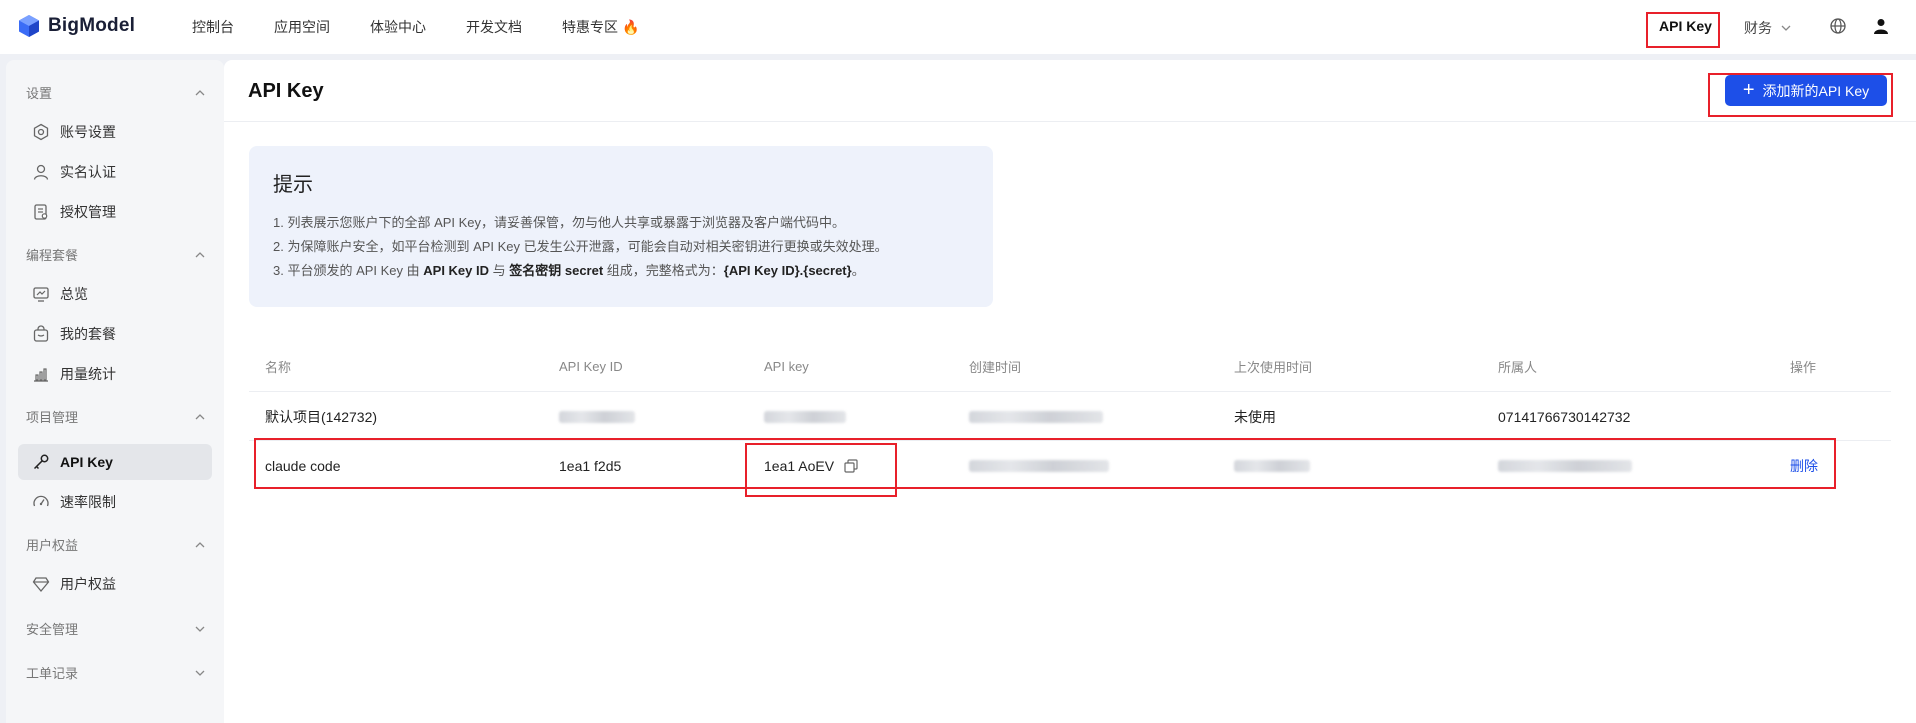 Image resolution: width=1916 pixels, height=723 pixels. Describe the element at coordinates (213, 27) in the screenshot. I see `nav-console: 控制台` at that location.